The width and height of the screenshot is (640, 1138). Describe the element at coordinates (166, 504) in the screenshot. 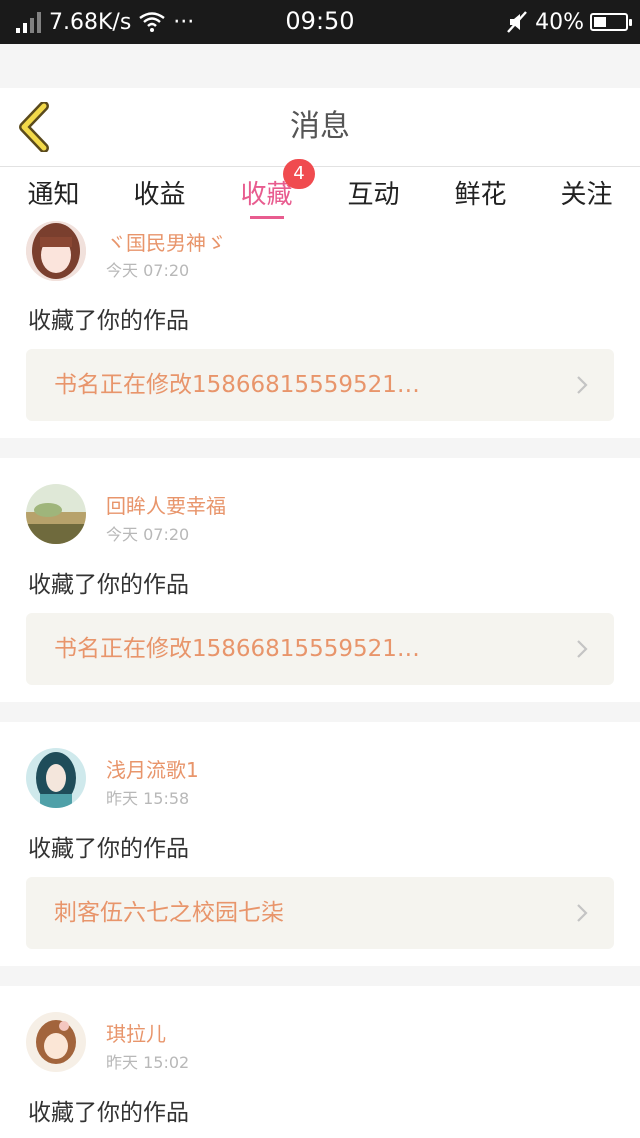

I see `username: 回眸人要幸福` at that location.